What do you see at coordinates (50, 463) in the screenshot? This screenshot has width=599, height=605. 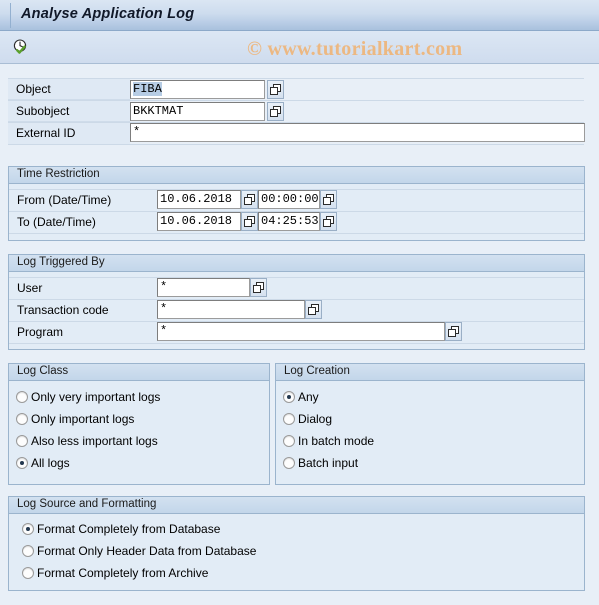 I see `log-class-option-label: All logs` at bounding box center [50, 463].